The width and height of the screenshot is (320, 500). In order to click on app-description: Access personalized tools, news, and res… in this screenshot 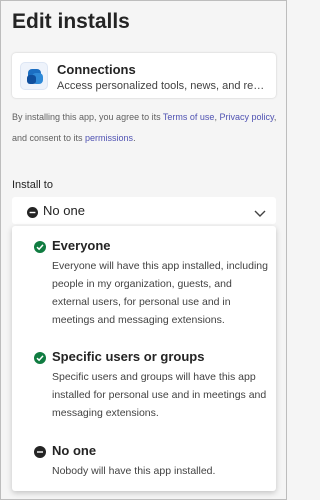, I will do `click(163, 86)`.